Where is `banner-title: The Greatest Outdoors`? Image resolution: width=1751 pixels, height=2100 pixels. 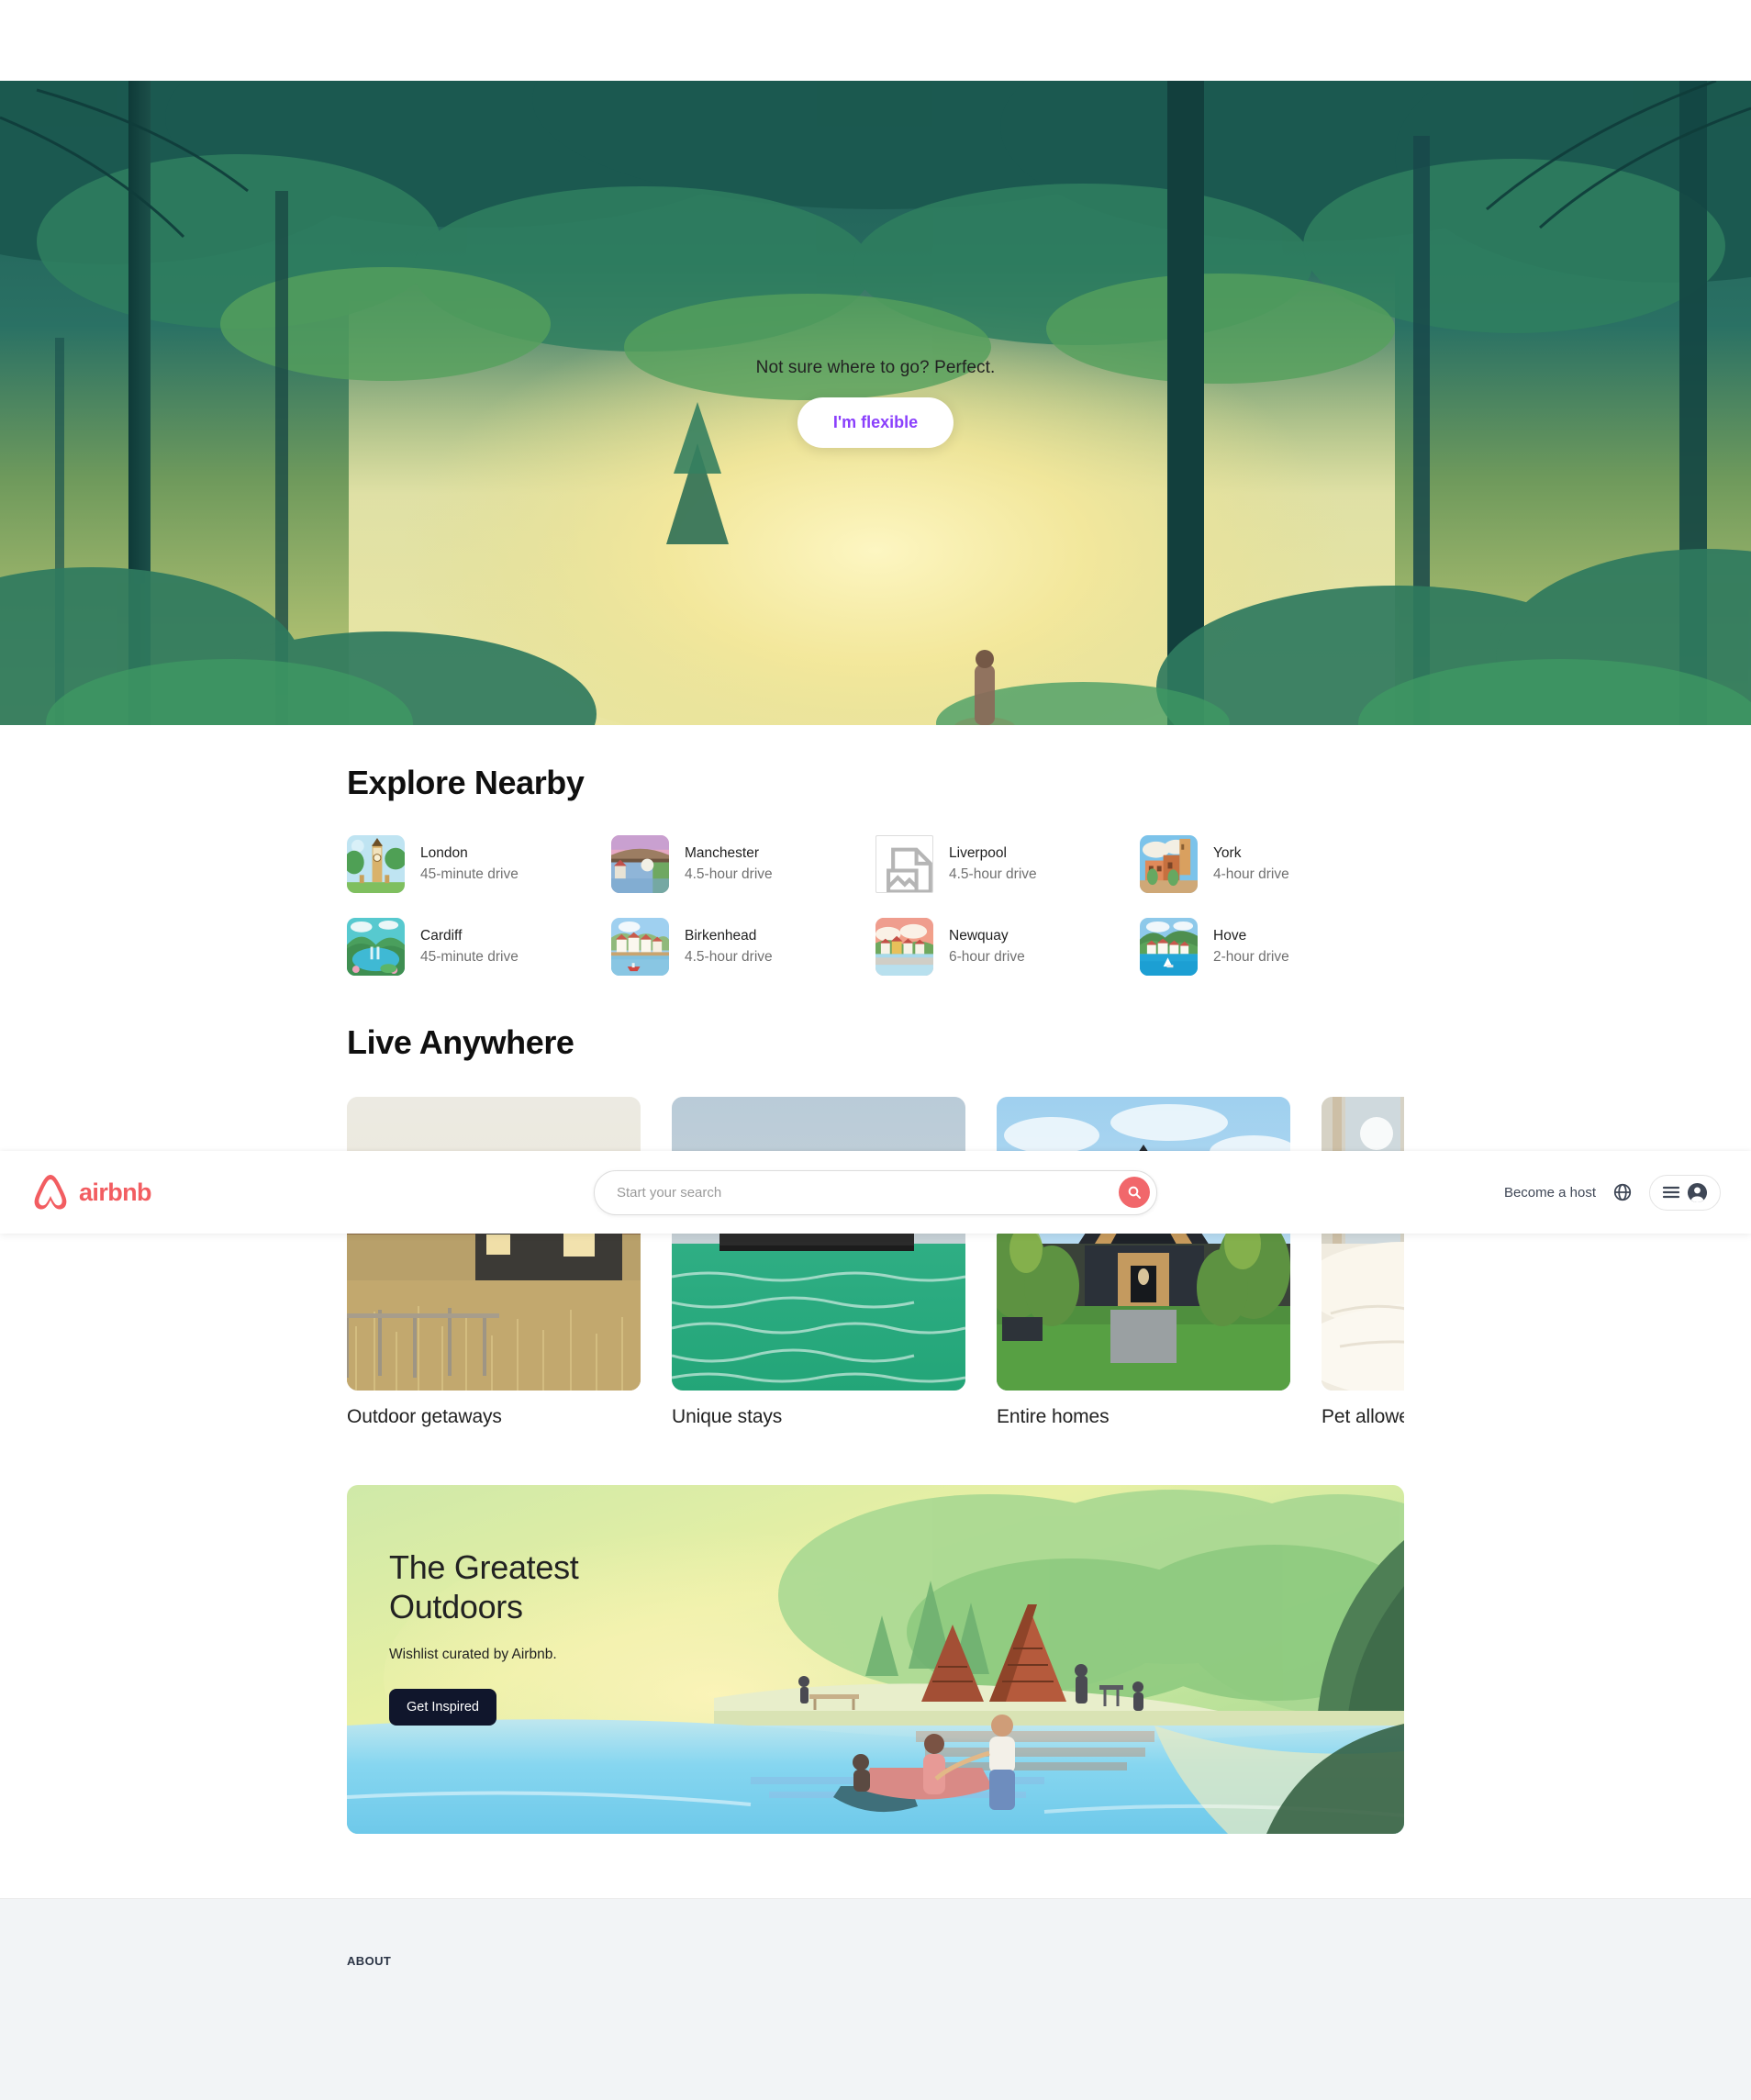 banner-title: The Greatest Outdoors is located at coordinates (484, 1586).